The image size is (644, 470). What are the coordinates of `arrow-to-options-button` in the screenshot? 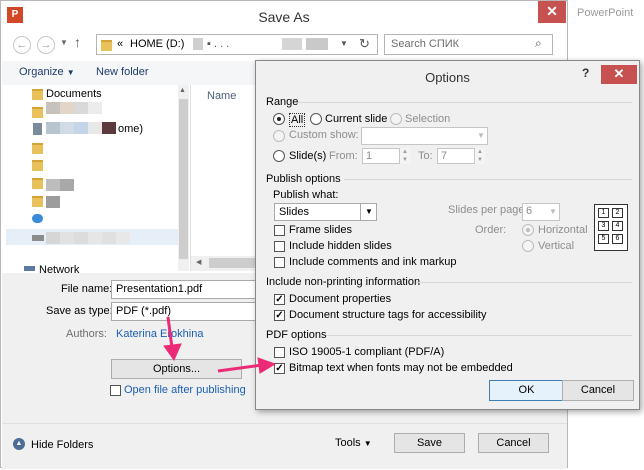 It's located at (170, 332).